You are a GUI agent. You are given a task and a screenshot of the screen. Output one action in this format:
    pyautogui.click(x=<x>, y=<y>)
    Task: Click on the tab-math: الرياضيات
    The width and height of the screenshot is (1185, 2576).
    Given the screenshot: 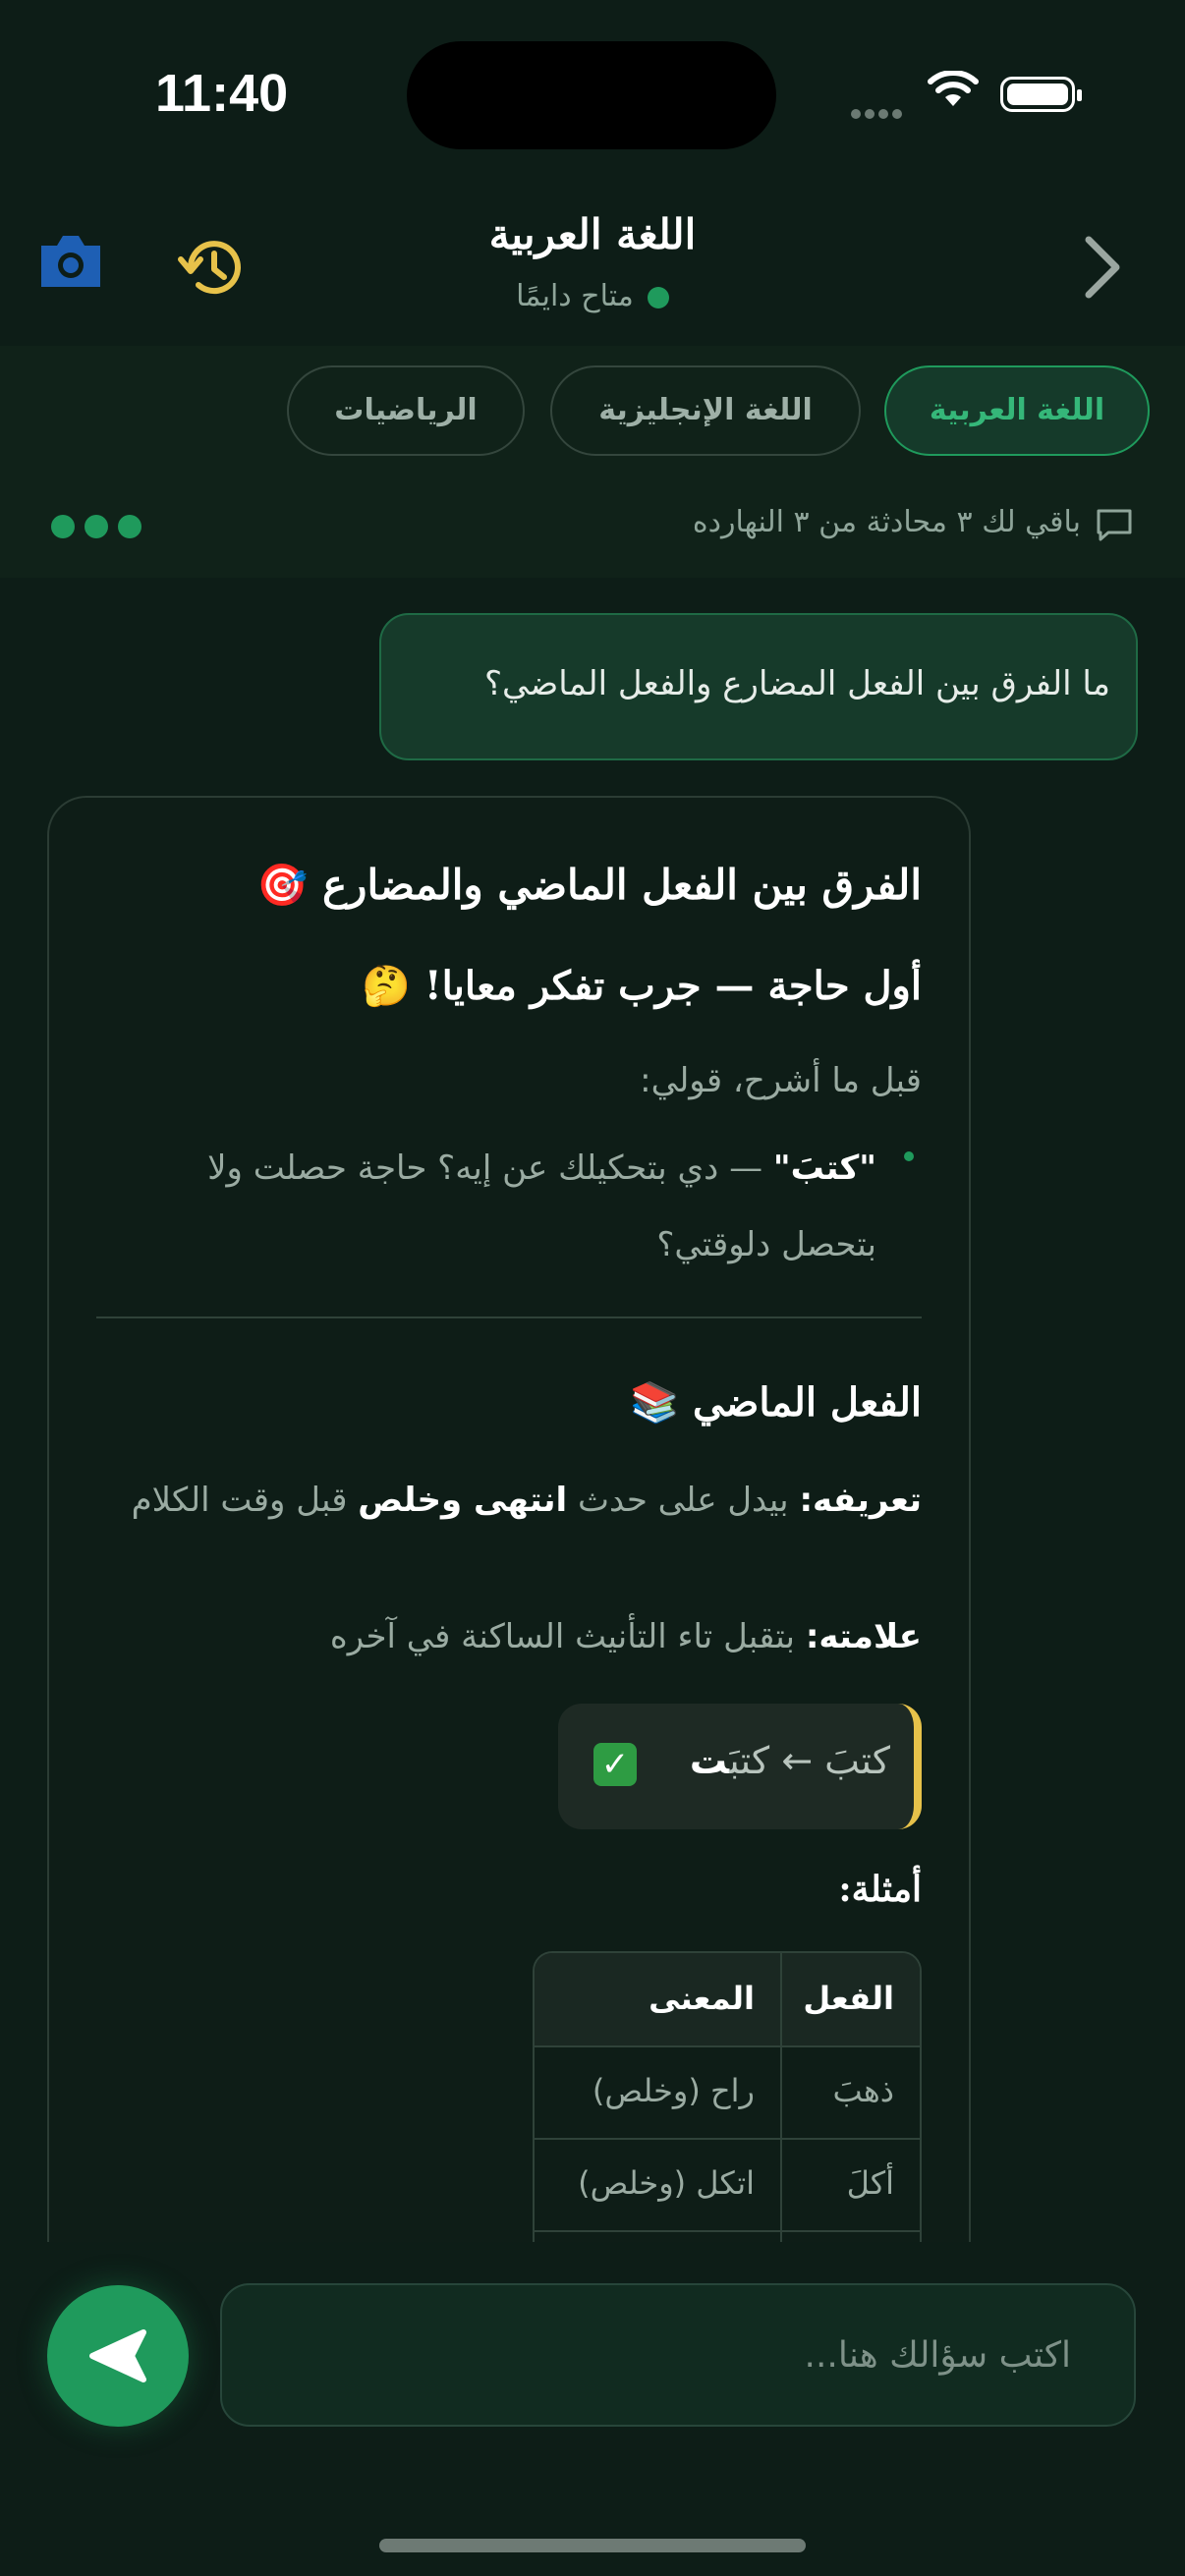 What is the action you would take?
    pyautogui.click(x=406, y=410)
    